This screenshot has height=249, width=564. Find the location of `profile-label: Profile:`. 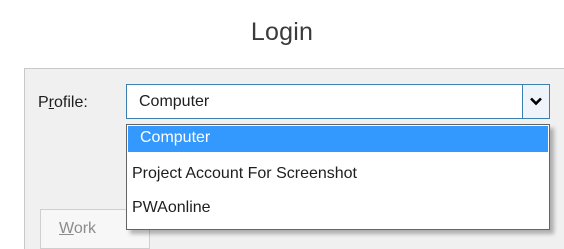

profile-label: Profile: is located at coordinates (63, 103).